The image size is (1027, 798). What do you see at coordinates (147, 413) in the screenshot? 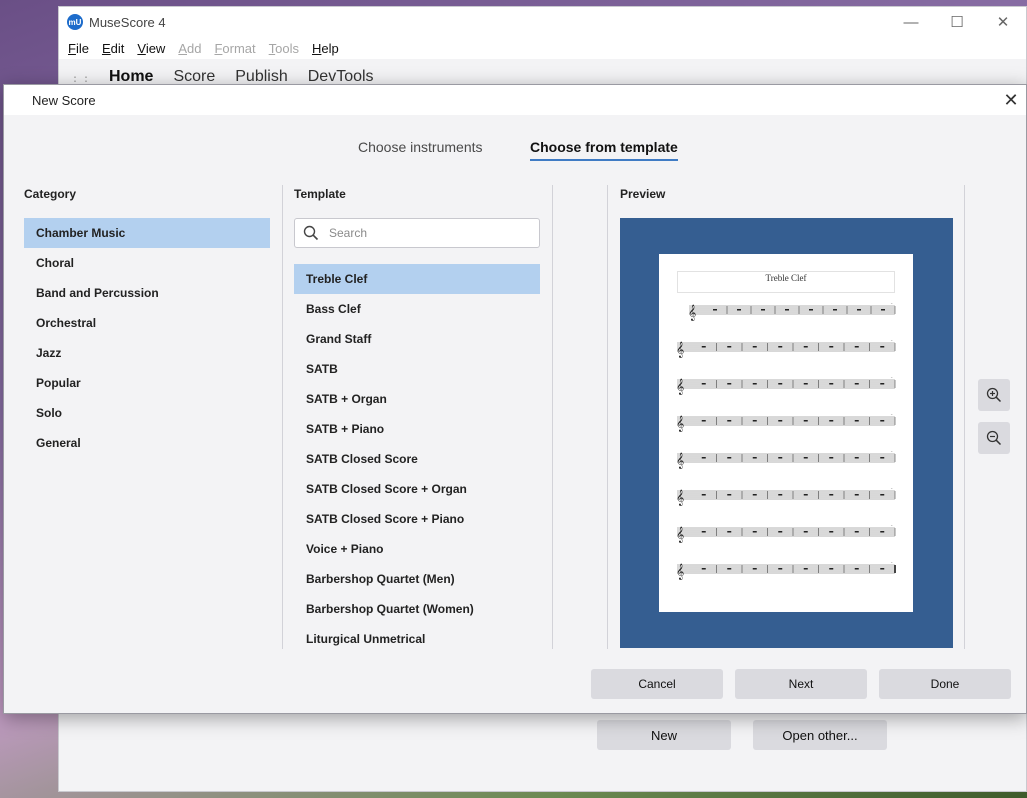
I see `category-item: Solo` at bounding box center [147, 413].